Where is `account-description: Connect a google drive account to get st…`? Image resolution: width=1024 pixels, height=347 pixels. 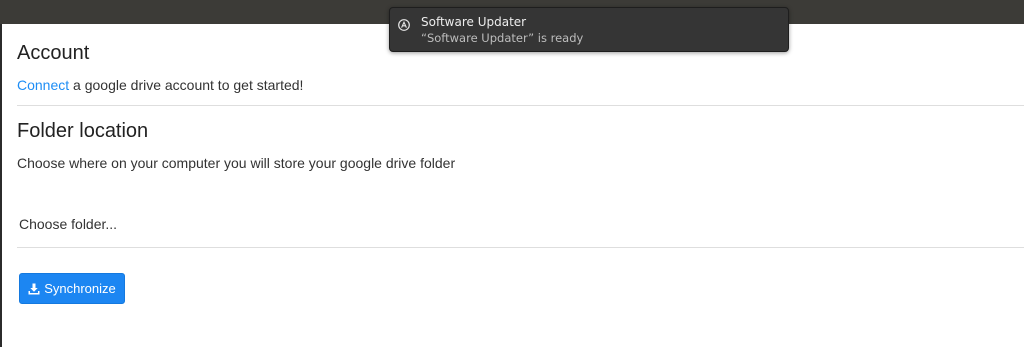 account-description: Connect a google drive account to get st… is located at coordinates (520, 85).